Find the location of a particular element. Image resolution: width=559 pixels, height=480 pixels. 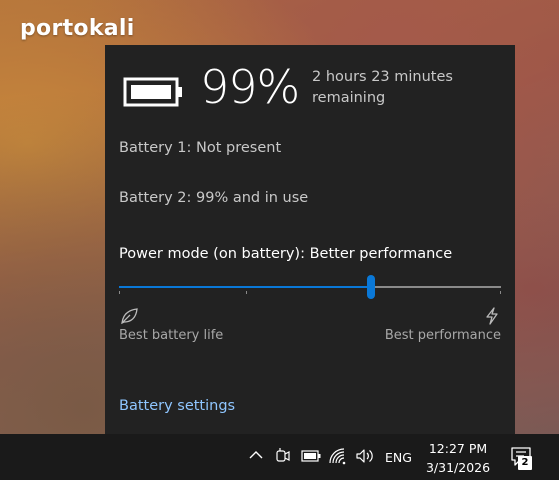

slider-thumb is located at coordinates (371, 287).